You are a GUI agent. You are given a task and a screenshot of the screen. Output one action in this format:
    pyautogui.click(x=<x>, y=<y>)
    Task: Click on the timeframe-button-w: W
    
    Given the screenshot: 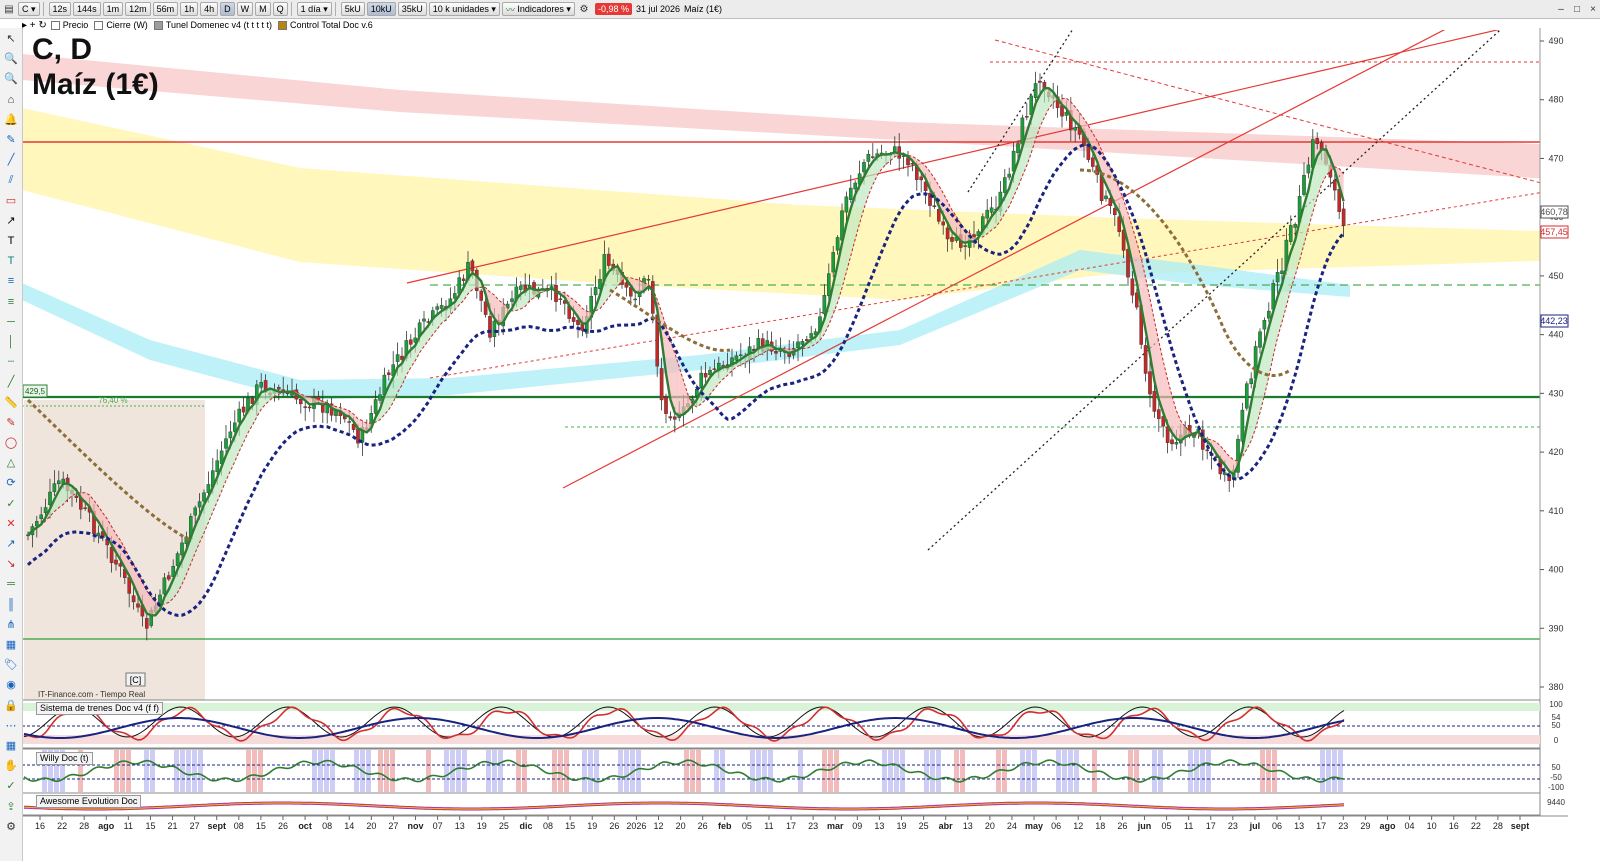 What is the action you would take?
    pyautogui.click(x=245, y=9)
    